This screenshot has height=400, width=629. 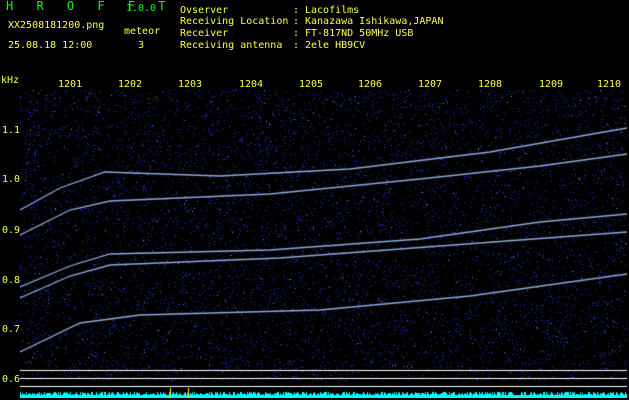 What do you see at coordinates (311, 84) in the screenshot?
I see `time-tick-1205: 1205` at bounding box center [311, 84].